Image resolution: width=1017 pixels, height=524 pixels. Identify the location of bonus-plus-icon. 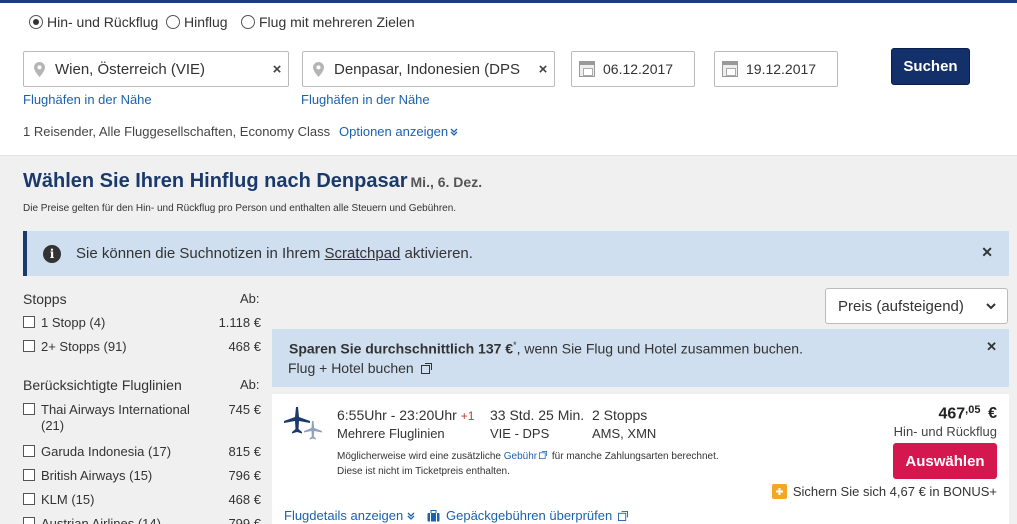
(779, 491).